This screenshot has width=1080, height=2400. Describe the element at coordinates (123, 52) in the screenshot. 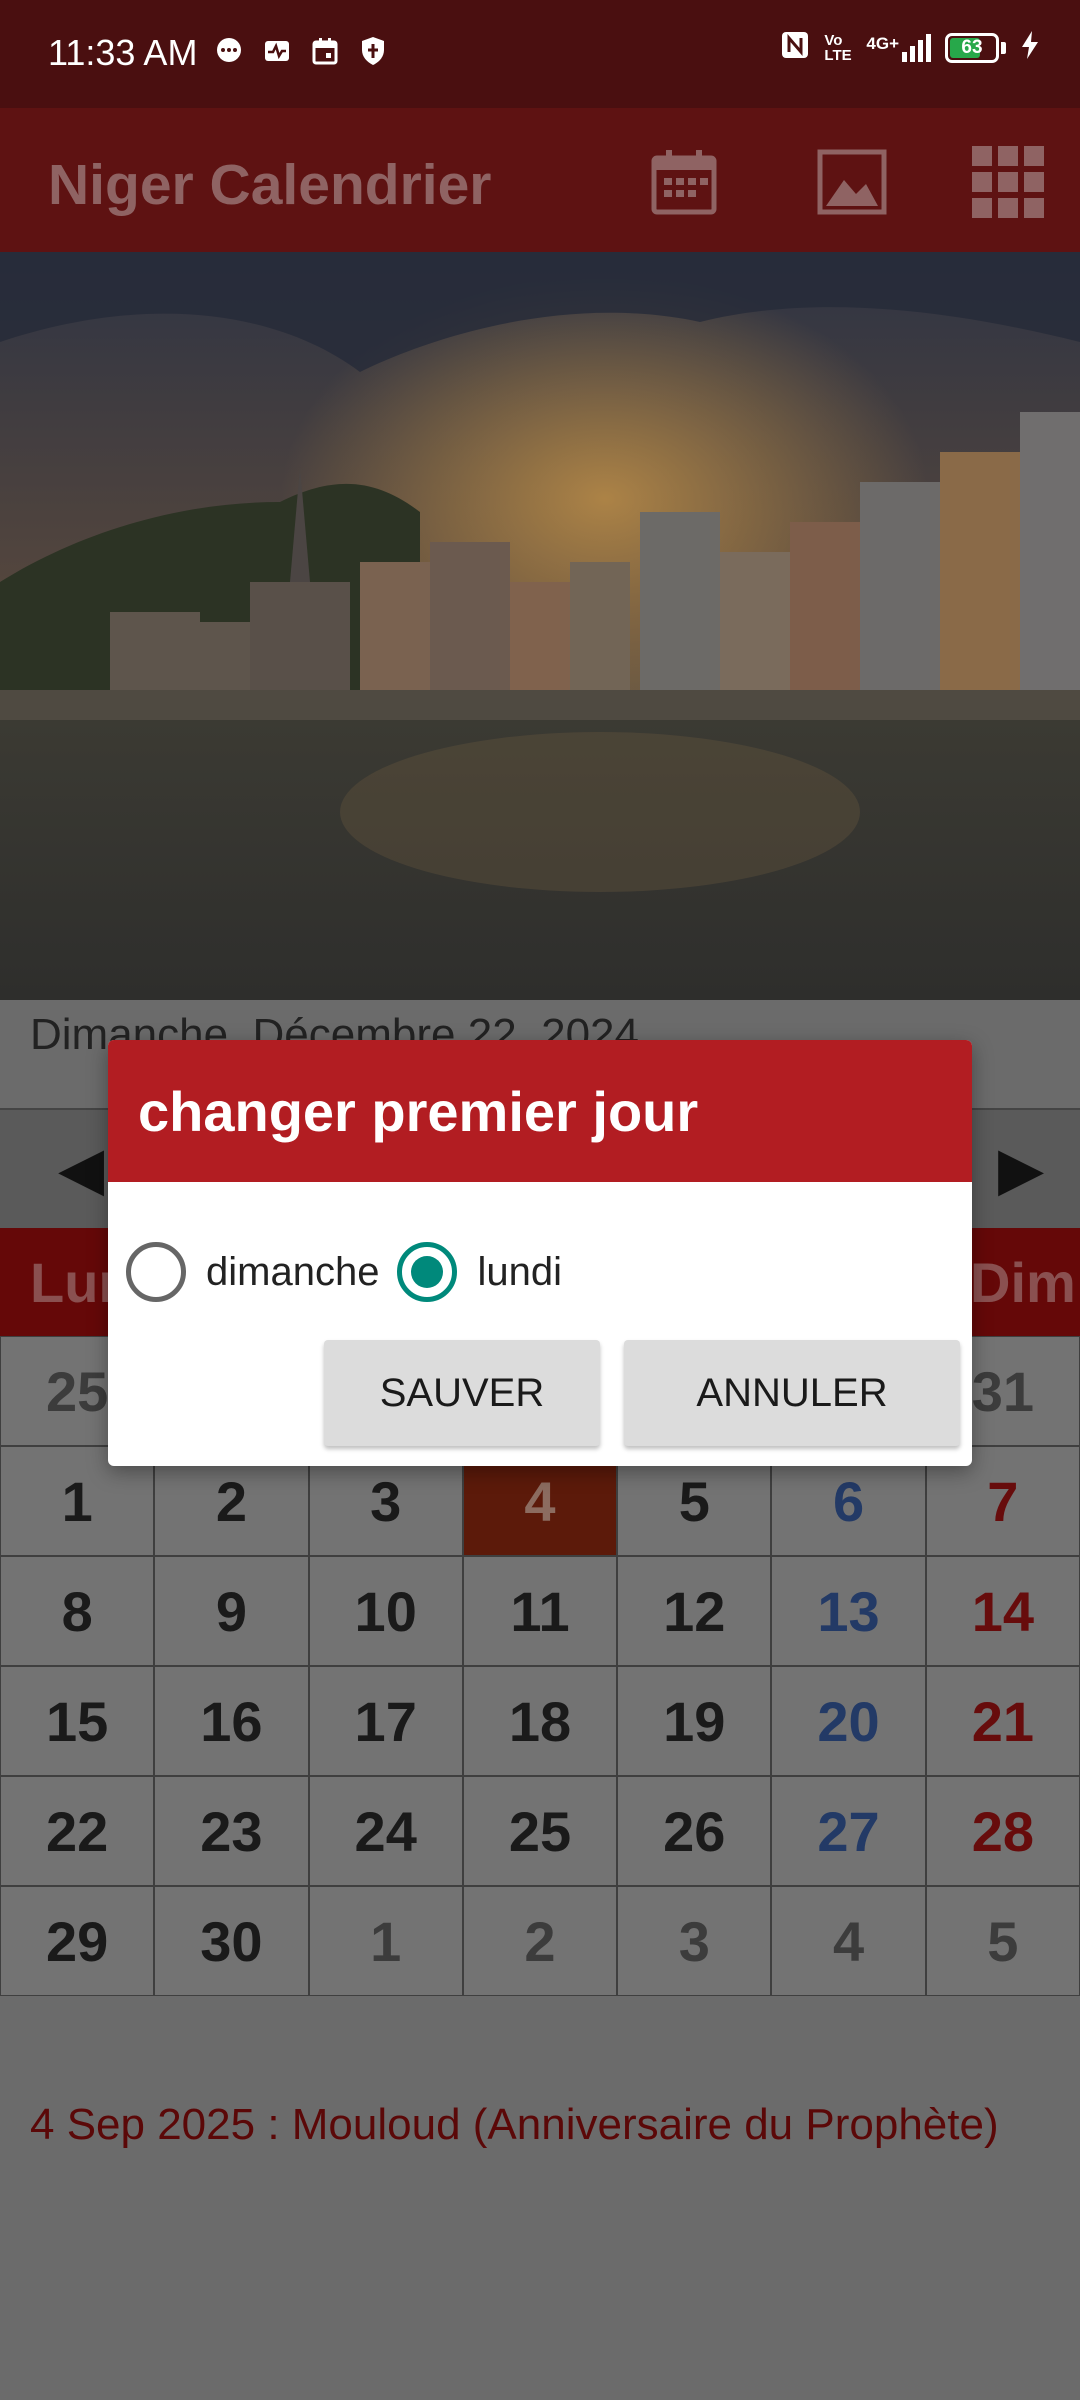

I see `status-time: 11:33 AM` at that location.